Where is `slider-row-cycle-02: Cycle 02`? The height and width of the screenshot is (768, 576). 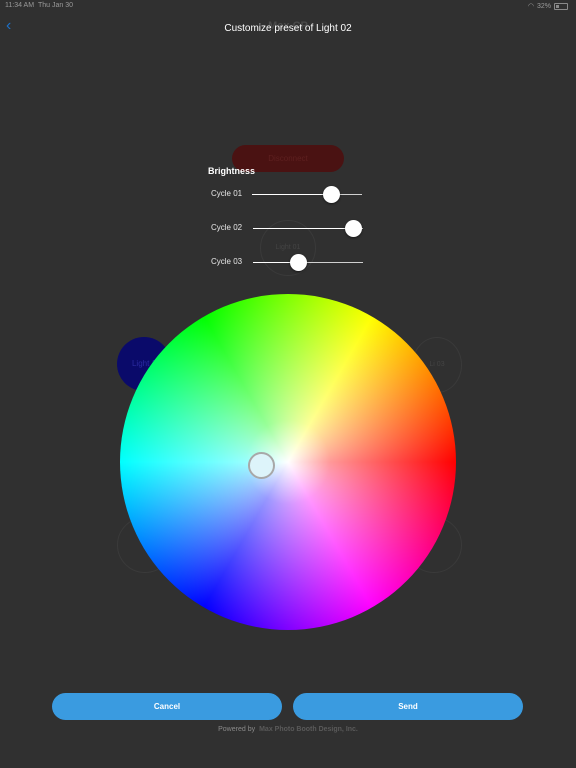 slider-row-cycle-02: Cycle 02 is located at coordinates (291, 228).